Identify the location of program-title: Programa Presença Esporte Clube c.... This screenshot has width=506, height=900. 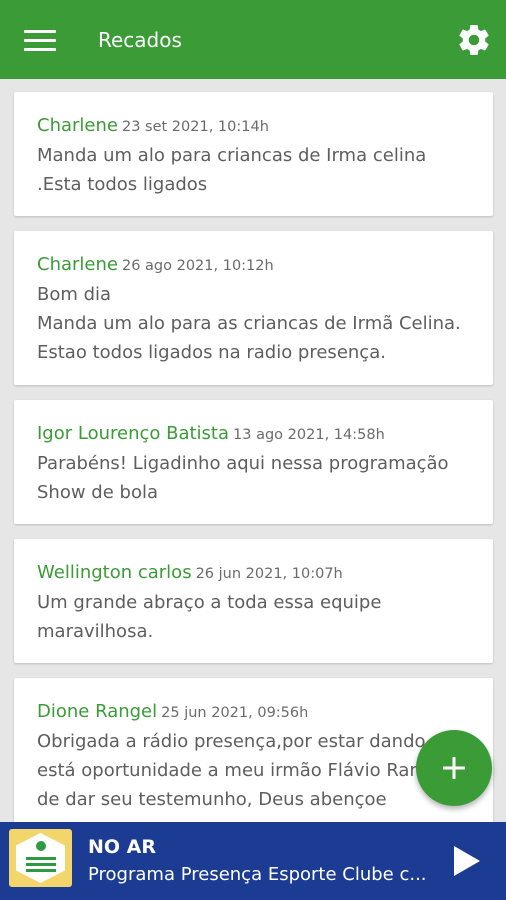
(257, 874).